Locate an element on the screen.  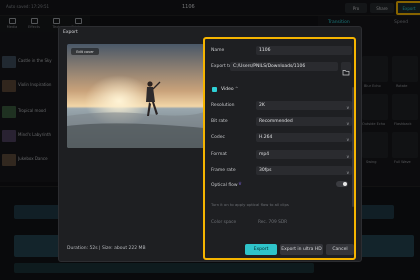
color-space-label: Color space is located at coordinates (224, 222).